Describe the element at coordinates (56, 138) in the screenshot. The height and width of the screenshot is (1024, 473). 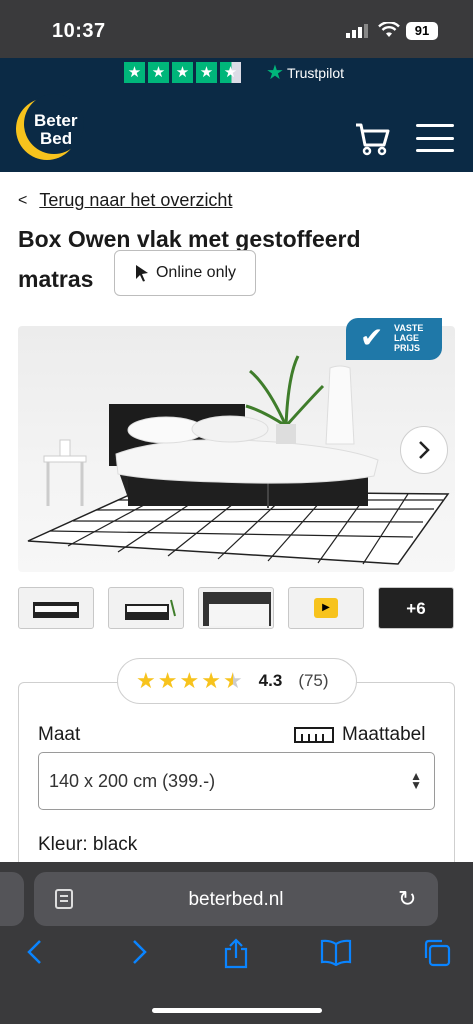
I see `logo-text-2: Bed` at that location.